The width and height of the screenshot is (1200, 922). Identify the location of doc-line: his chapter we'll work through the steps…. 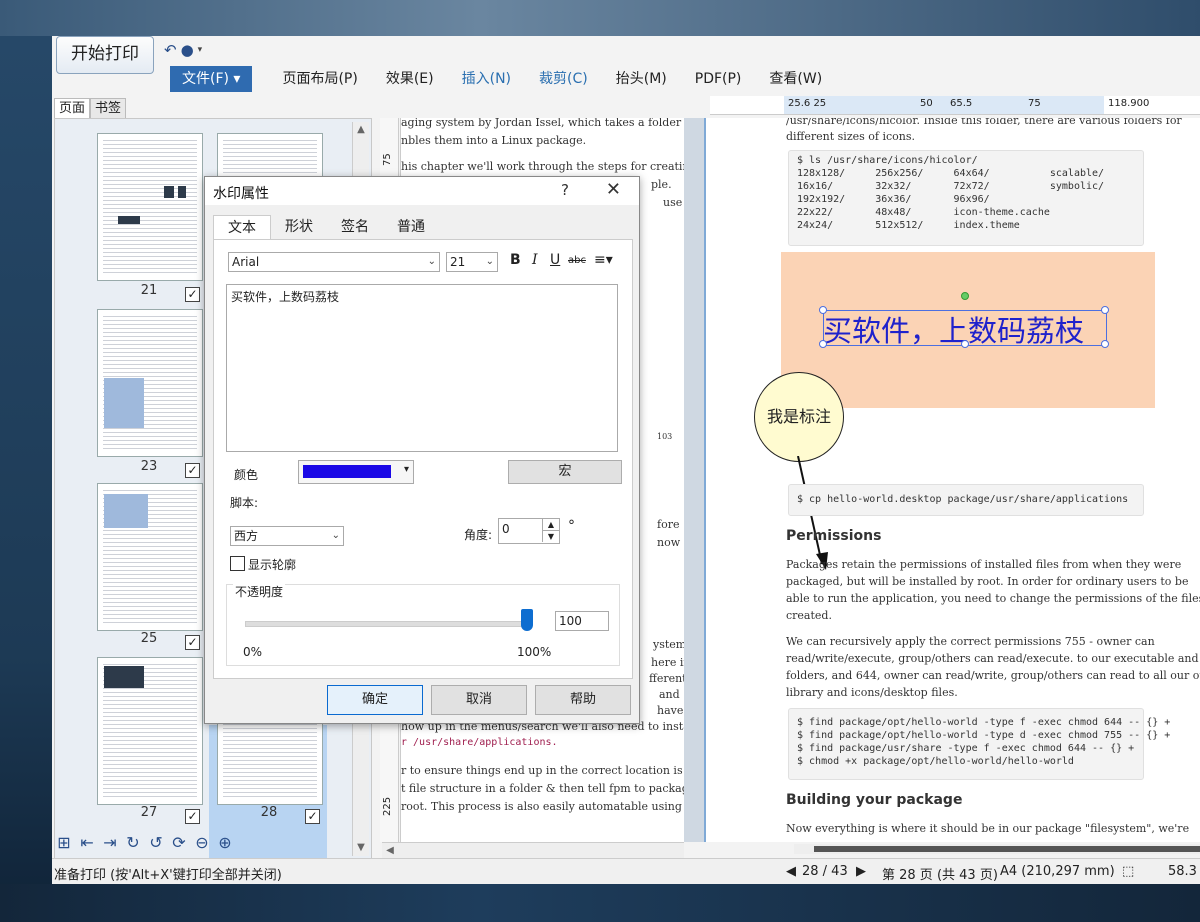
(543, 166).